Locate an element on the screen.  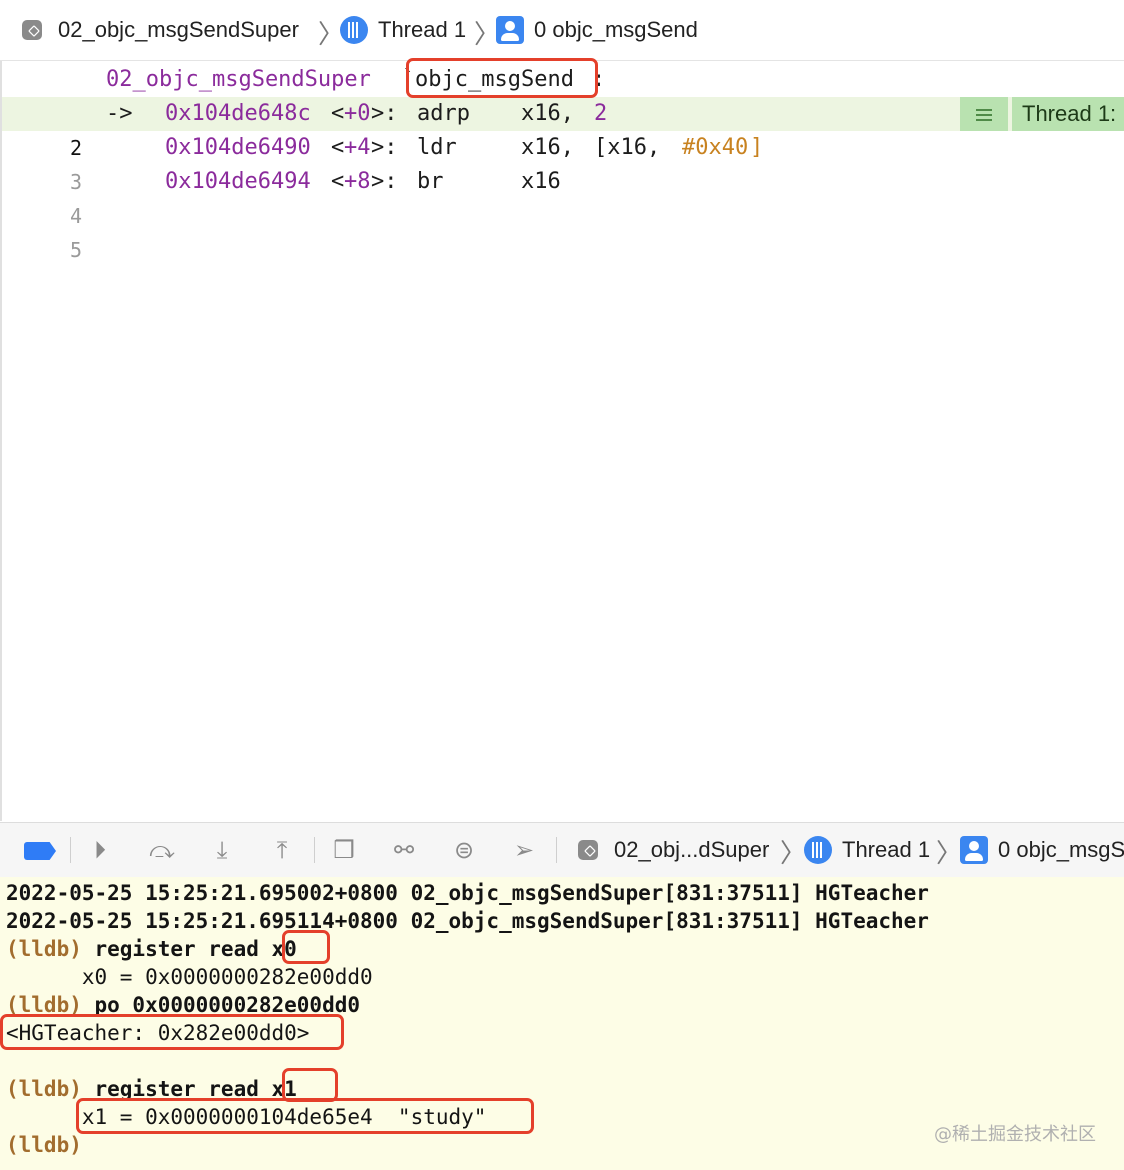
code-line-4: 4 0x104de6494 < +8 >: br x16 is located at coordinates (563, 196).